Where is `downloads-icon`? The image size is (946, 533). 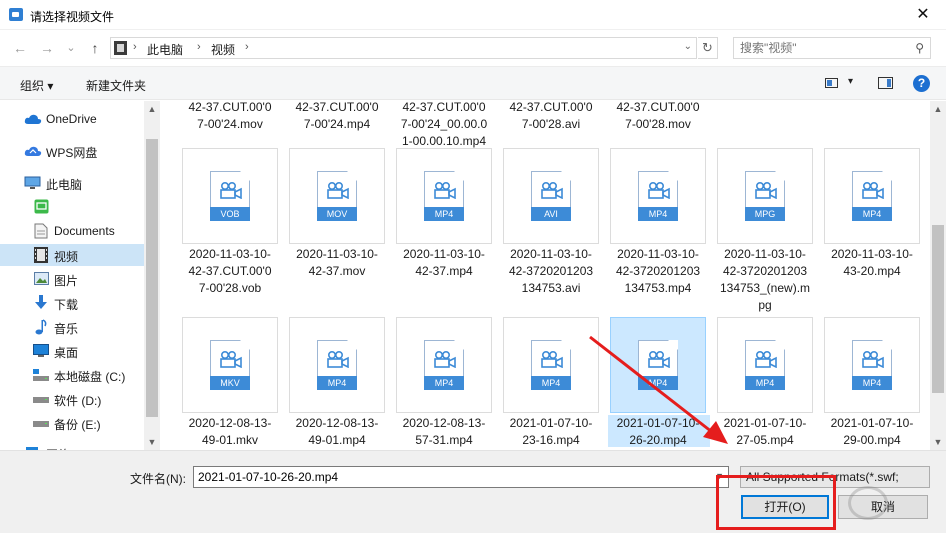
downloads-icon is located at coordinates (41, 302).